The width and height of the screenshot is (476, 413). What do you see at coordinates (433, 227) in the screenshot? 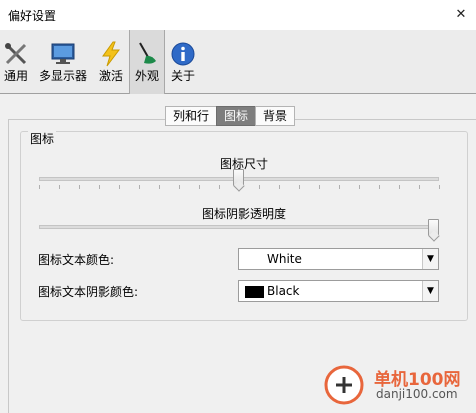
I see `shadow-opacity-slider` at bounding box center [433, 227].